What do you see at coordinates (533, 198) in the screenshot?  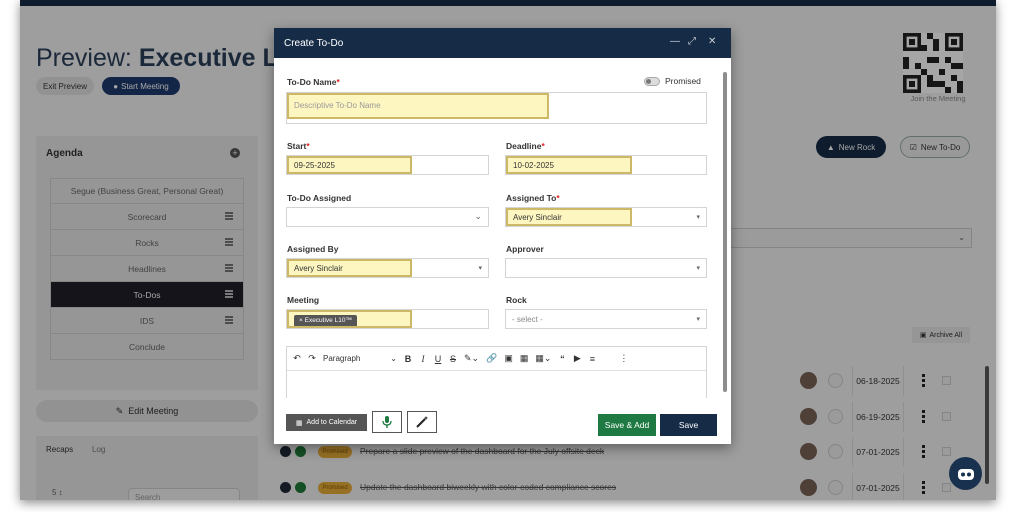 I see `assigned-to-label: Assigned To*` at bounding box center [533, 198].